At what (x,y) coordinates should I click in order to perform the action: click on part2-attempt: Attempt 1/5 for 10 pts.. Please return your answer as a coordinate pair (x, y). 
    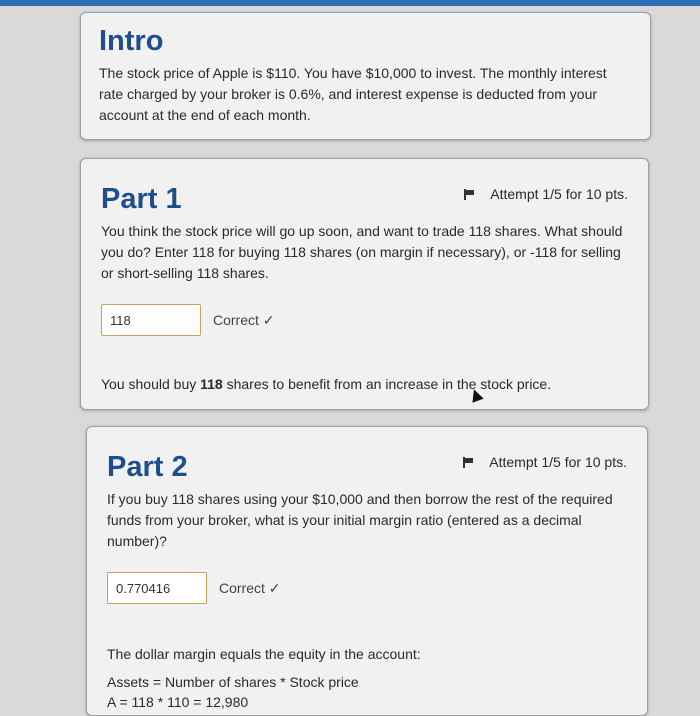
    Looking at the image, I should click on (545, 462).